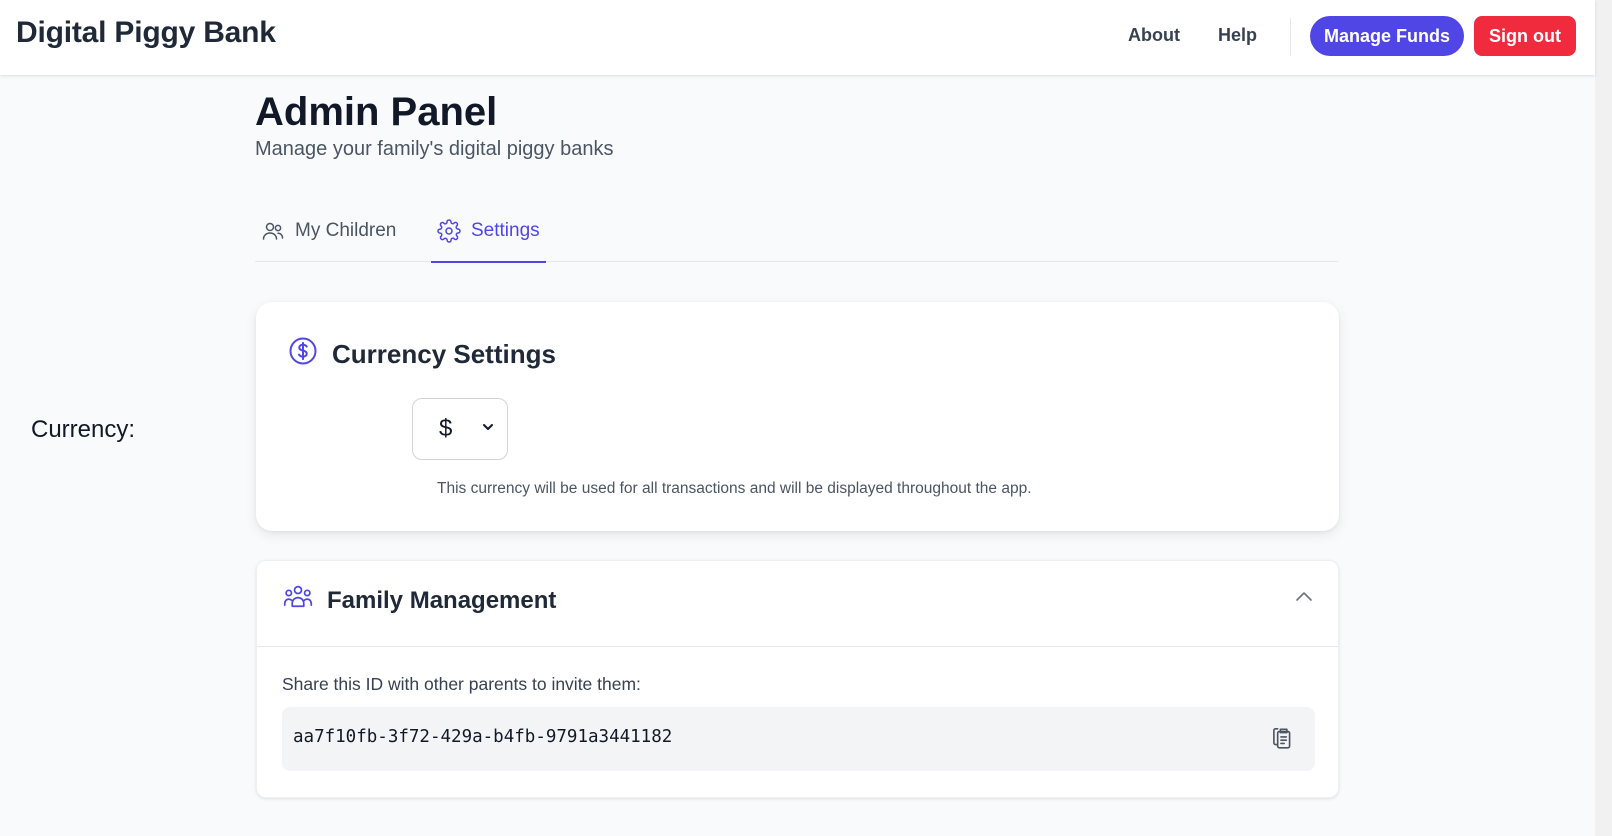 Image resolution: width=1612 pixels, height=836 pixels. What do you see at coordinates (1237, 35) in the screenshot?
I see `nav-help-link: Help` at bounding box center [1237, 35].